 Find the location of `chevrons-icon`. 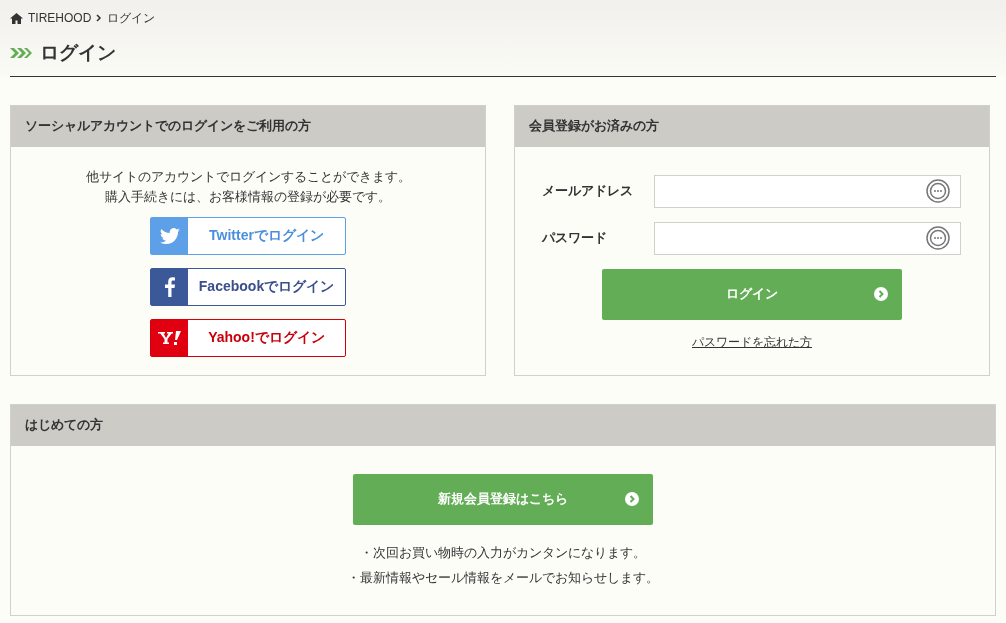

chevrons-icon is located at coordinates (21, 53).